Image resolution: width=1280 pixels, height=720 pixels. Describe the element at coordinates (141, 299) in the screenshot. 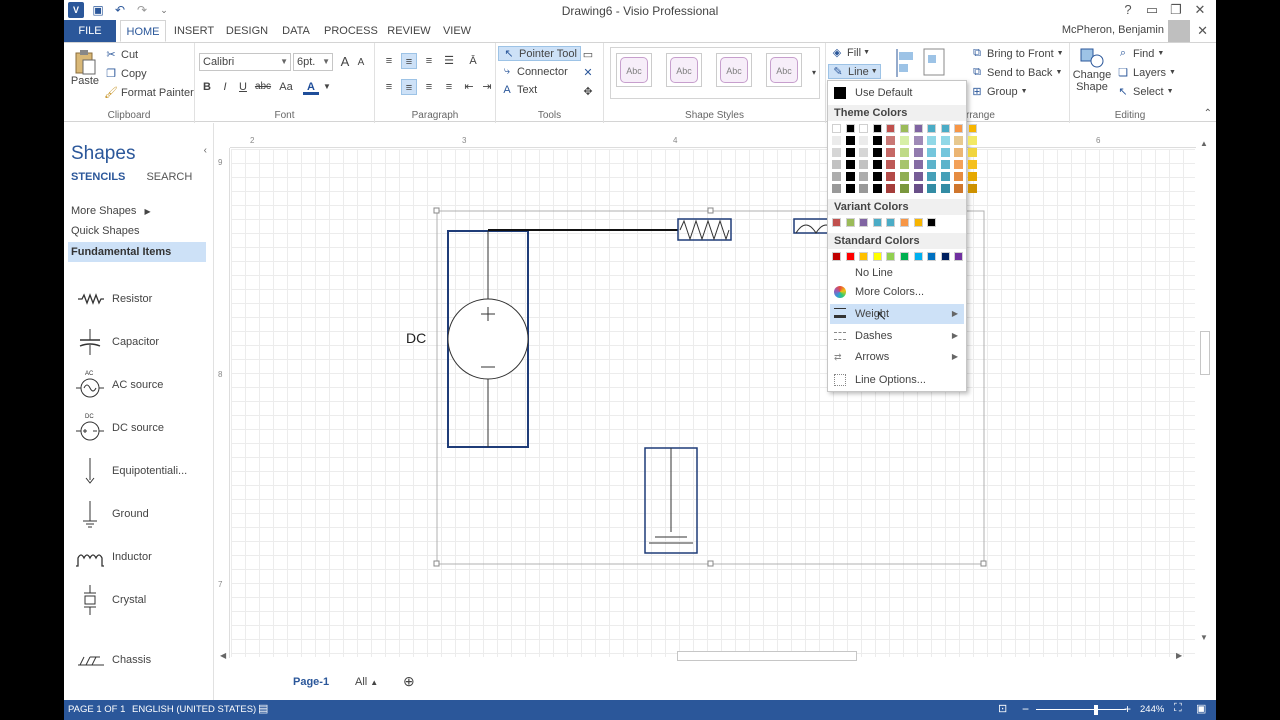

I see `stencil-resistor: Resistor` at that location.